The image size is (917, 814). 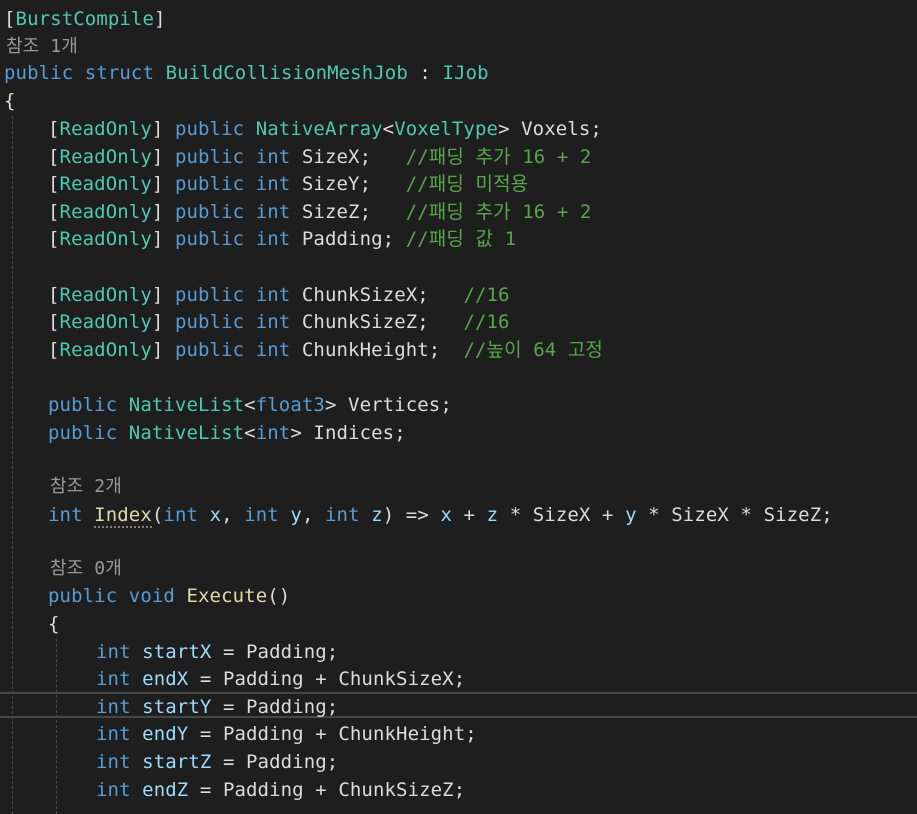 I want to click on code-token: SizeX;, so click(x=348, y=157).